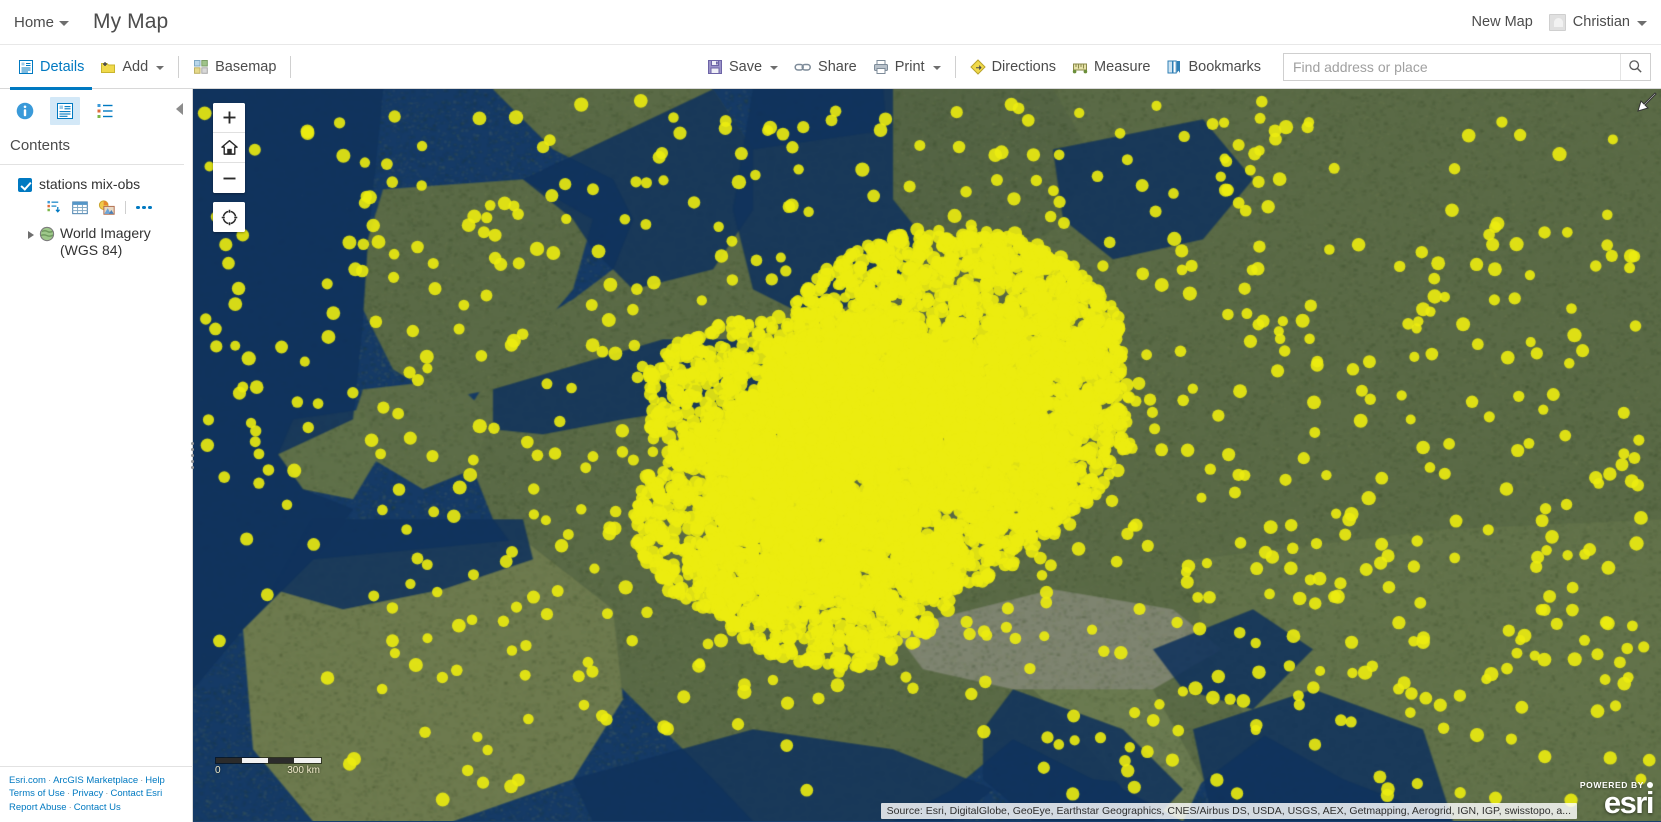 This screenshot has height=822, width=1661. What do you see at coordinates (37, 793) in the screenshot?
I see `footer-link-terms: Terms of Use` at bounding box center [37, 793].